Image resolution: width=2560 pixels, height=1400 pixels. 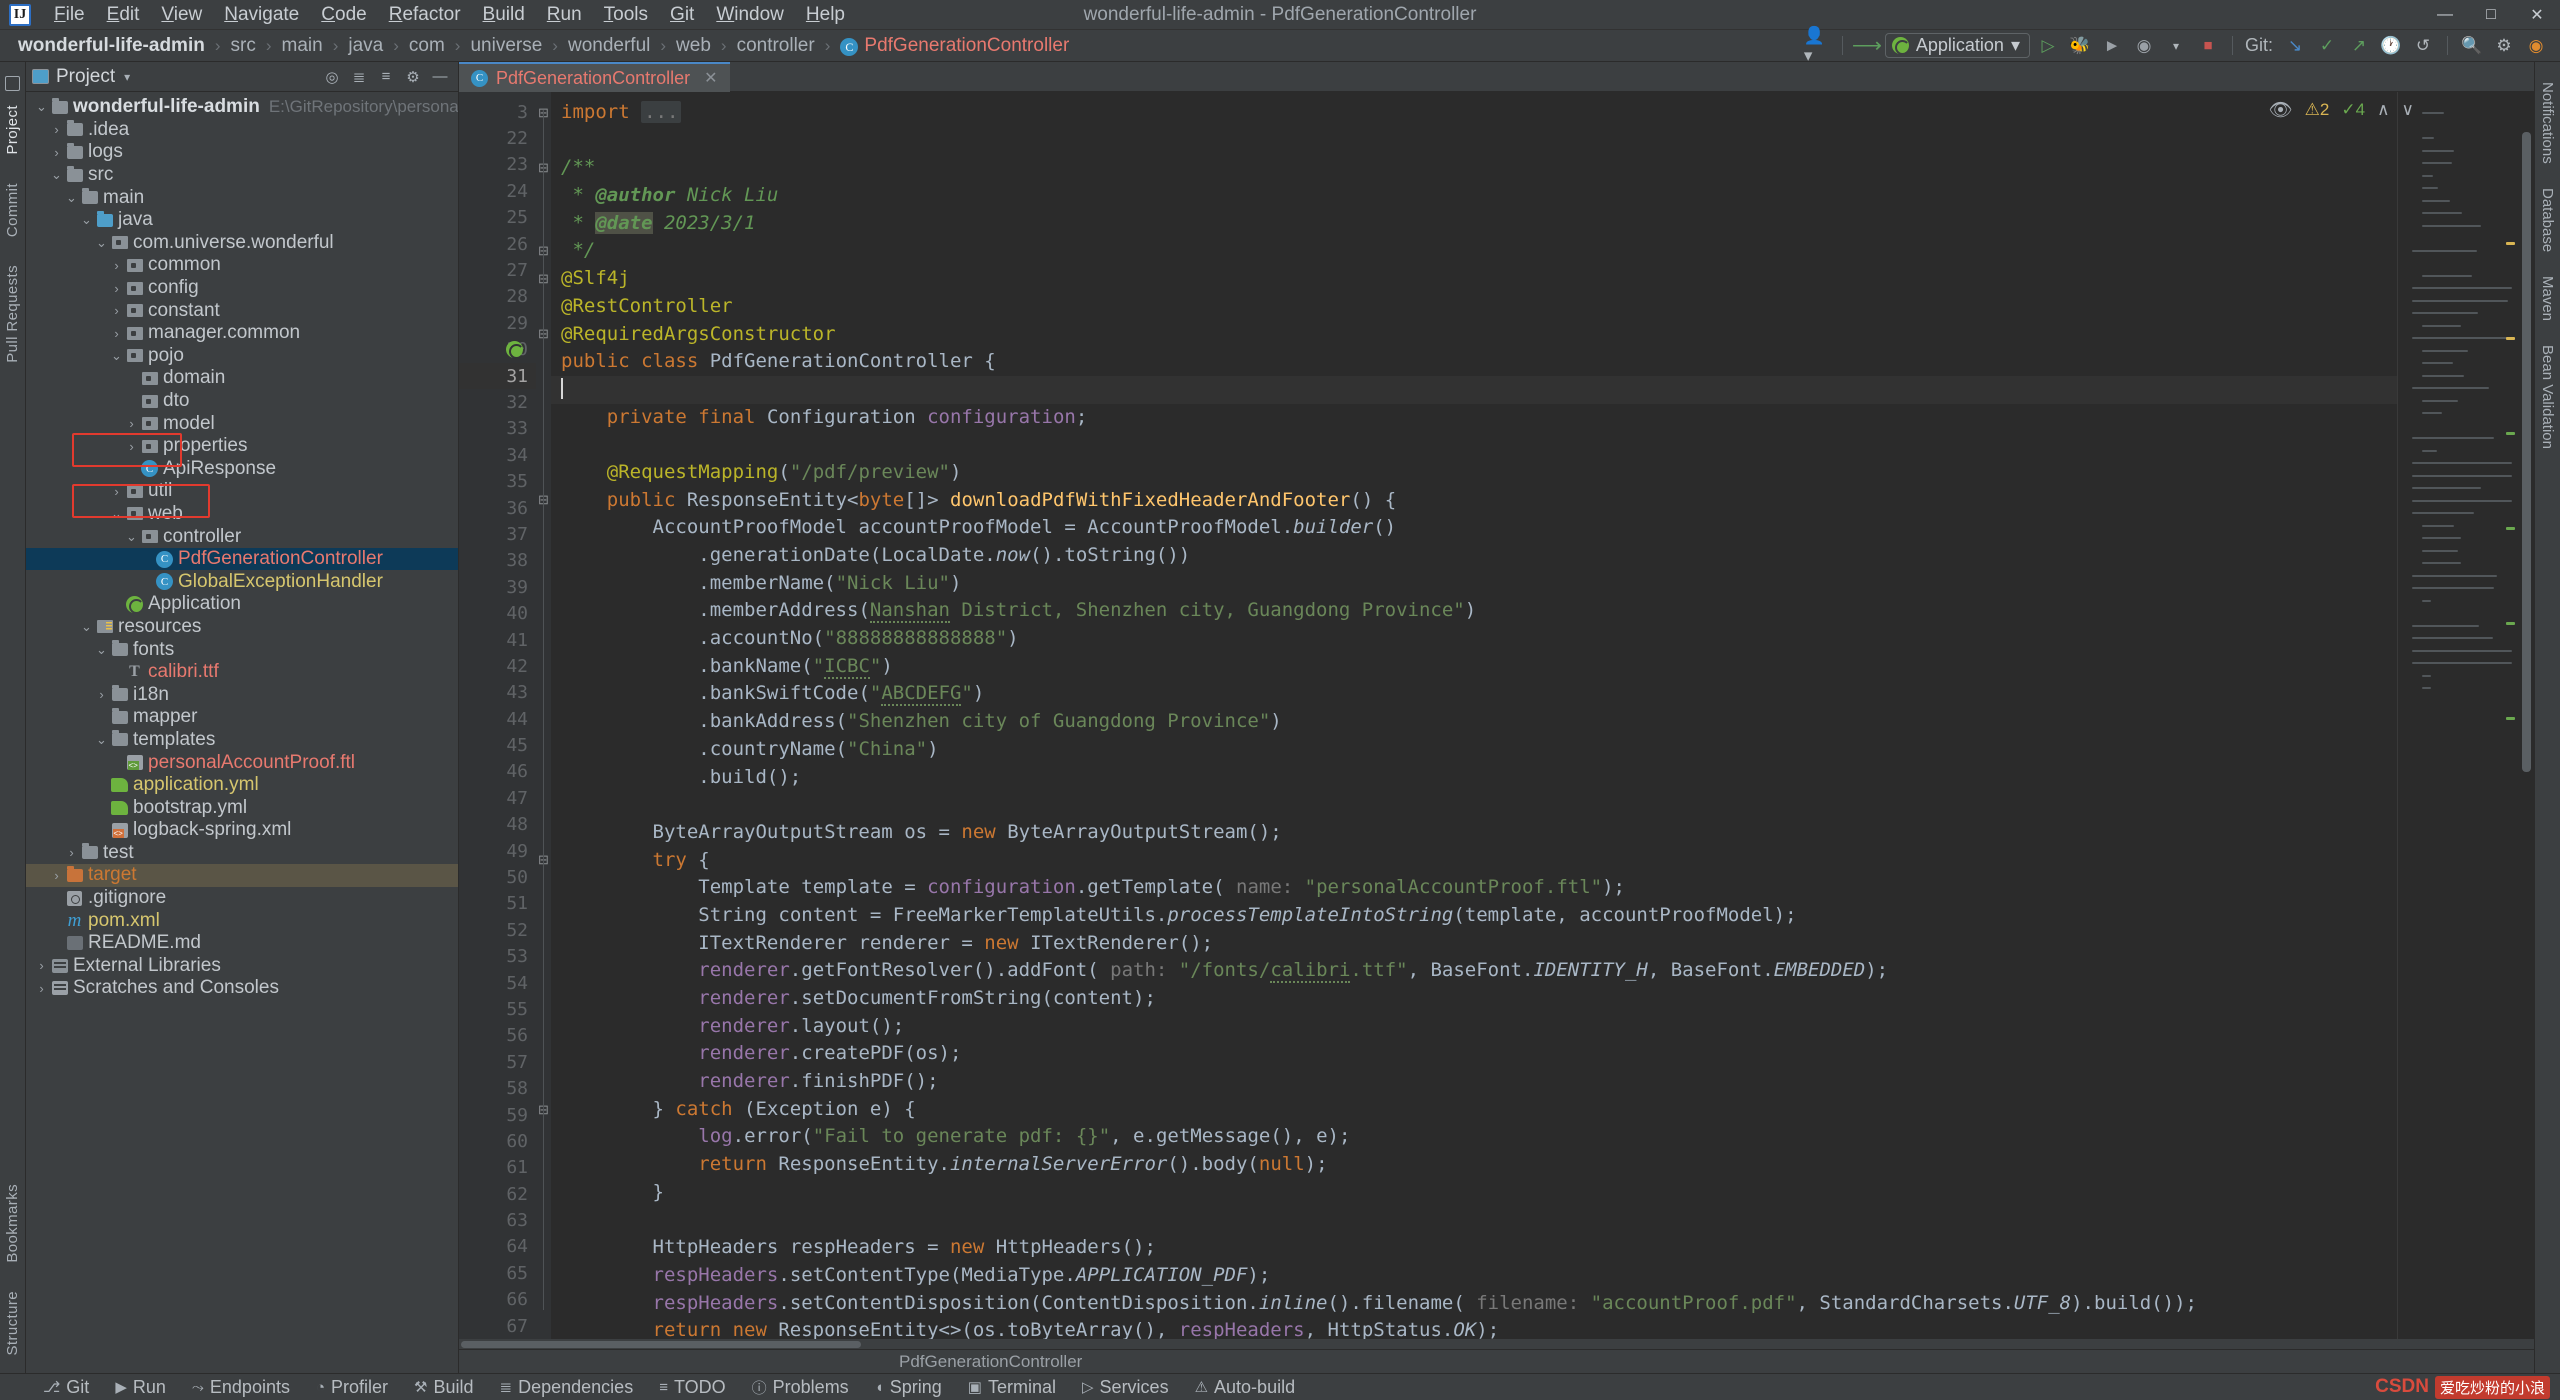 I want to click on code-line-45: .build();, so click(x=1474, y=778).